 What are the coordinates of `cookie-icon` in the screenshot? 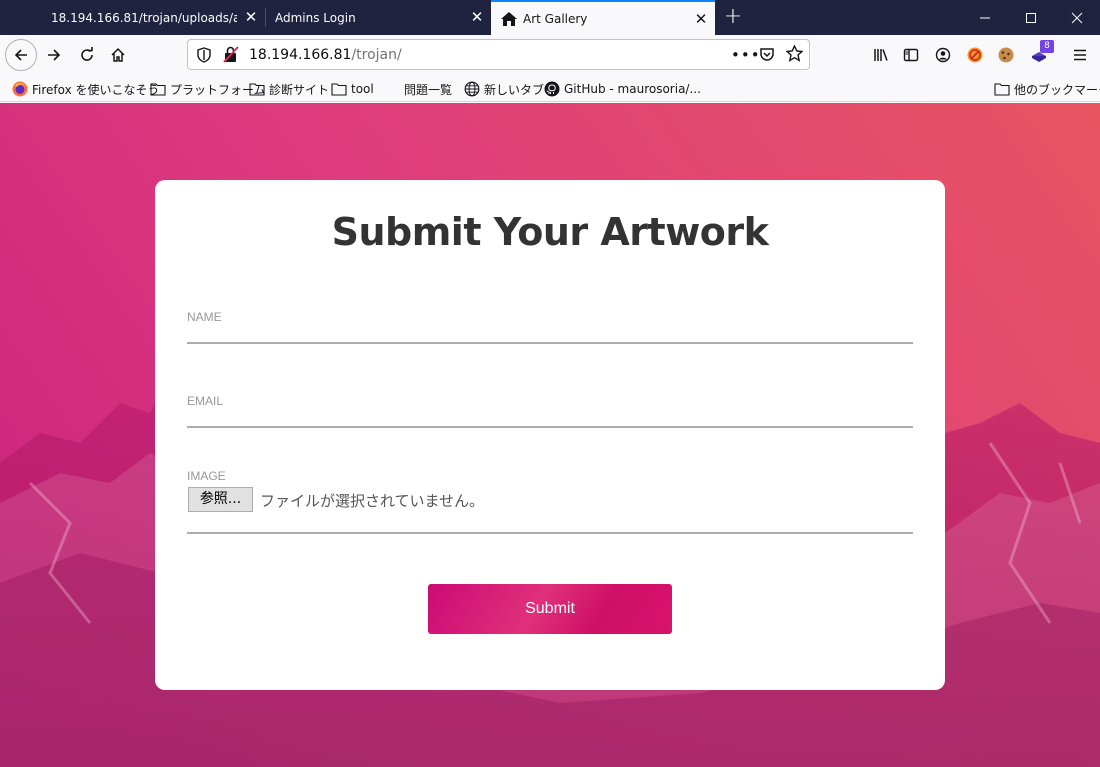 It's located at (1006, 55).